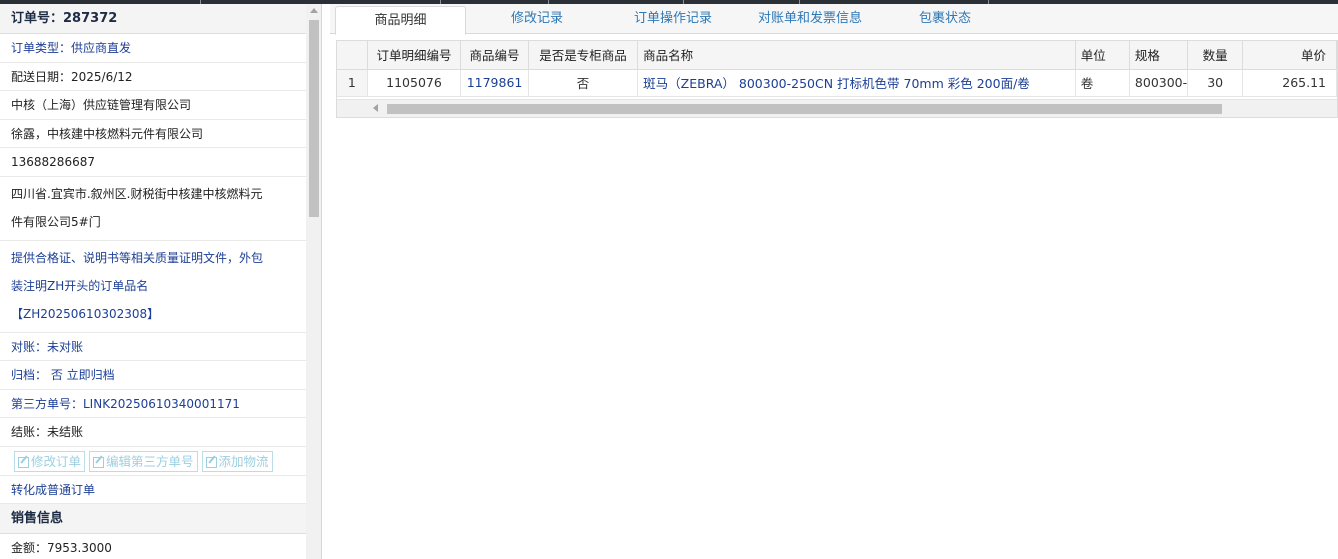  I want to click on header-unit-price: 单价, so click(1289, 55).